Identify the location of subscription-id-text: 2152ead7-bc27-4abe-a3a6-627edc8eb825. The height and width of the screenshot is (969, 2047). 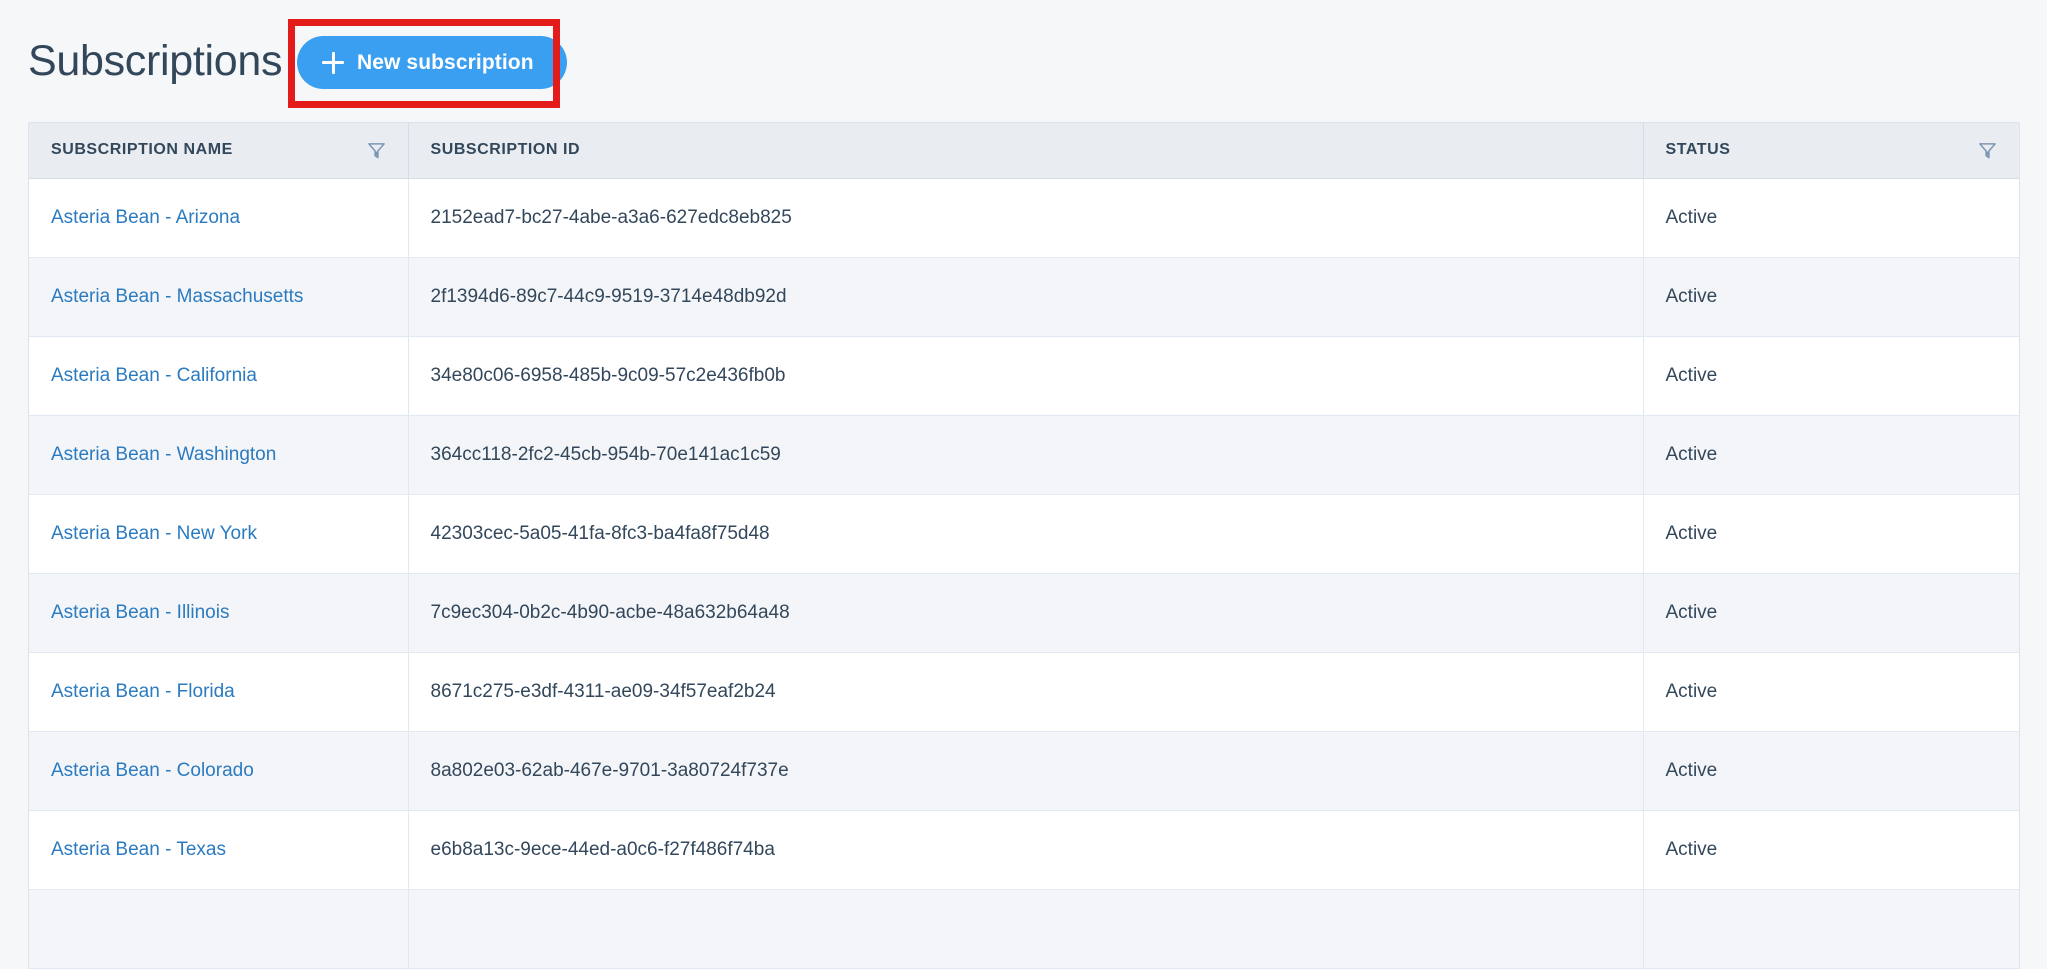
(611, 217).